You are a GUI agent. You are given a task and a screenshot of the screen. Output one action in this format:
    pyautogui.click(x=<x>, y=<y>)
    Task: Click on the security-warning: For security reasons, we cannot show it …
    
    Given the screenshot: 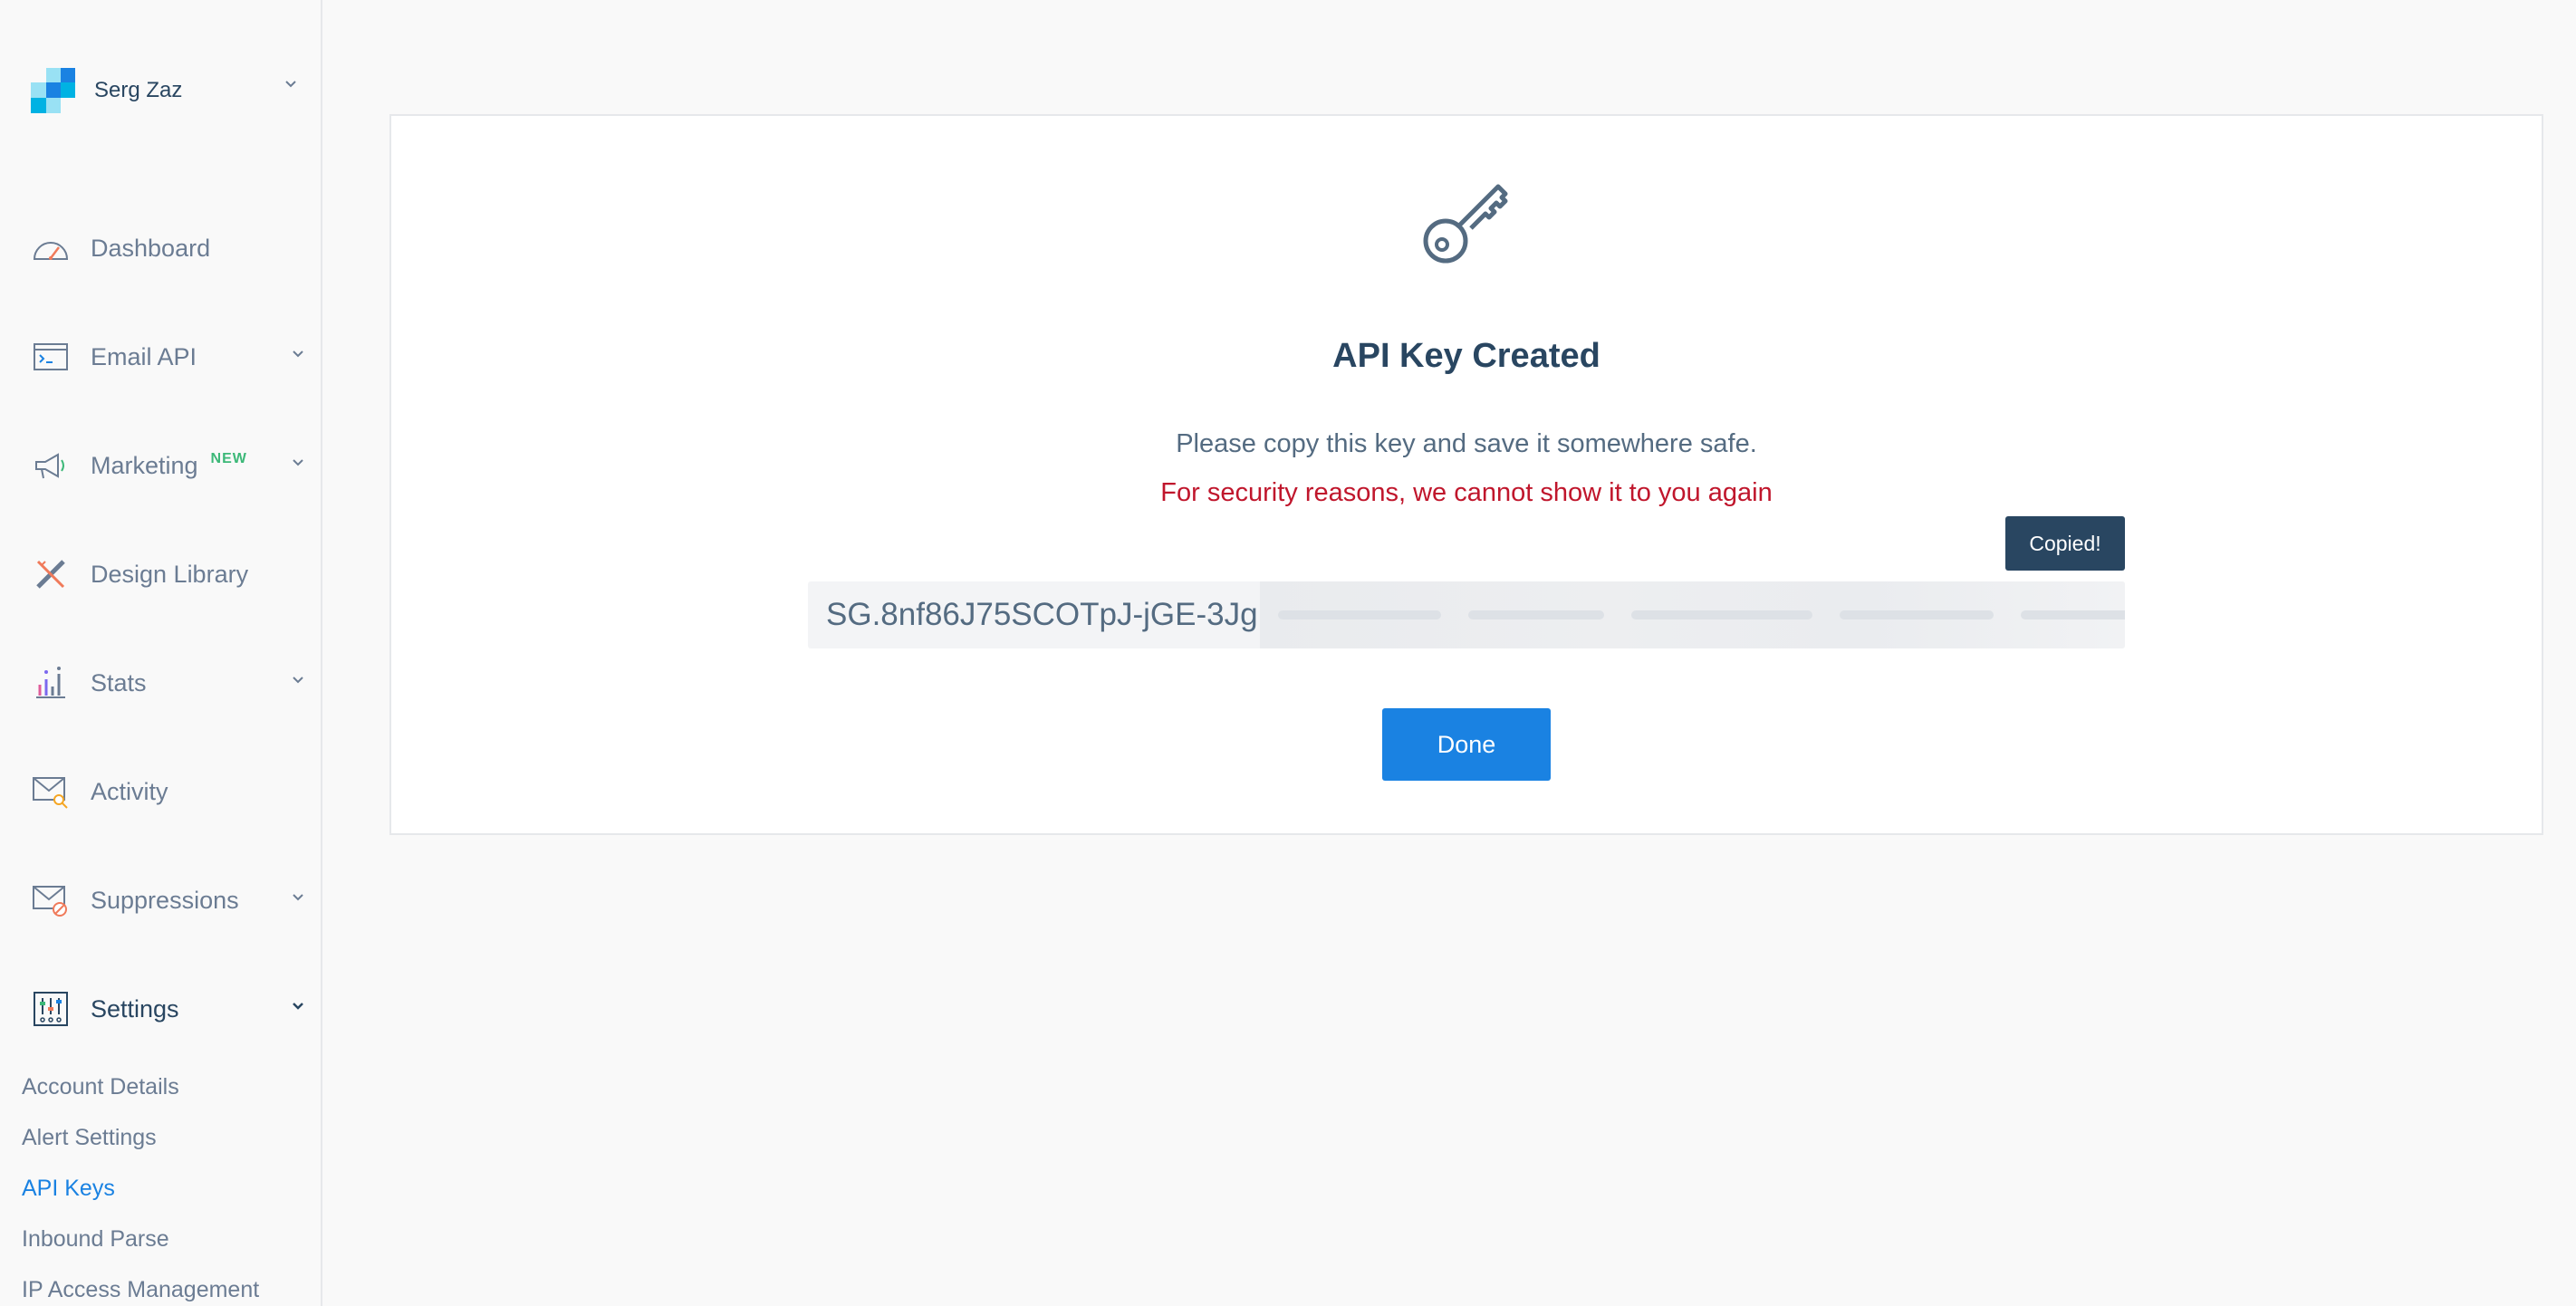 What is the action you would take?
    pyautogui.click(x=1466, y=492)
    